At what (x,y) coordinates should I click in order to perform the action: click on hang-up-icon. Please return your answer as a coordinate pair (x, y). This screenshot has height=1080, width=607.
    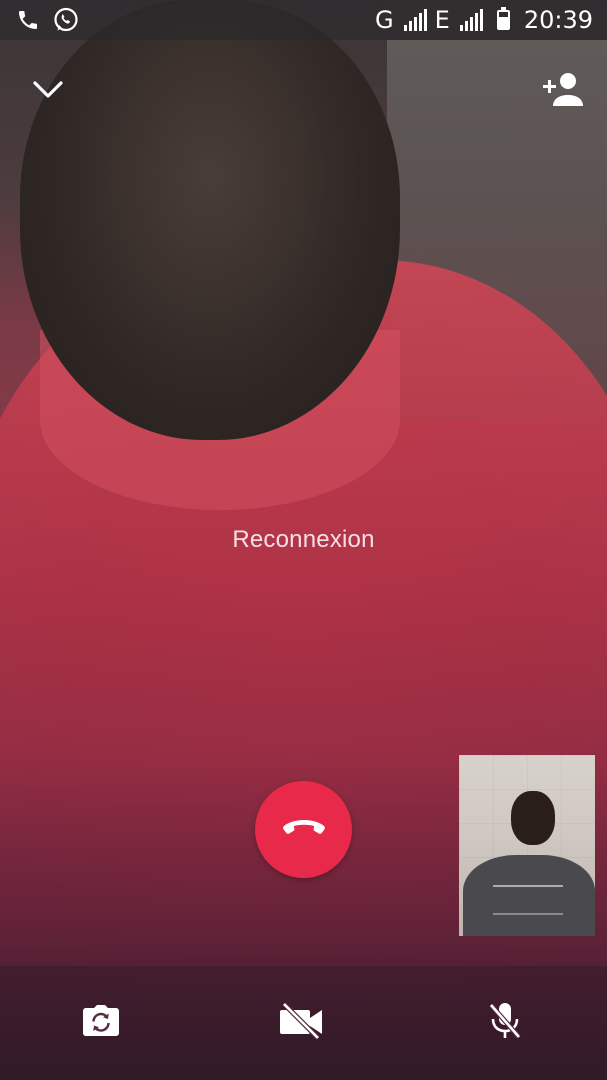
    Looking at the image, I should click on (304, 830).